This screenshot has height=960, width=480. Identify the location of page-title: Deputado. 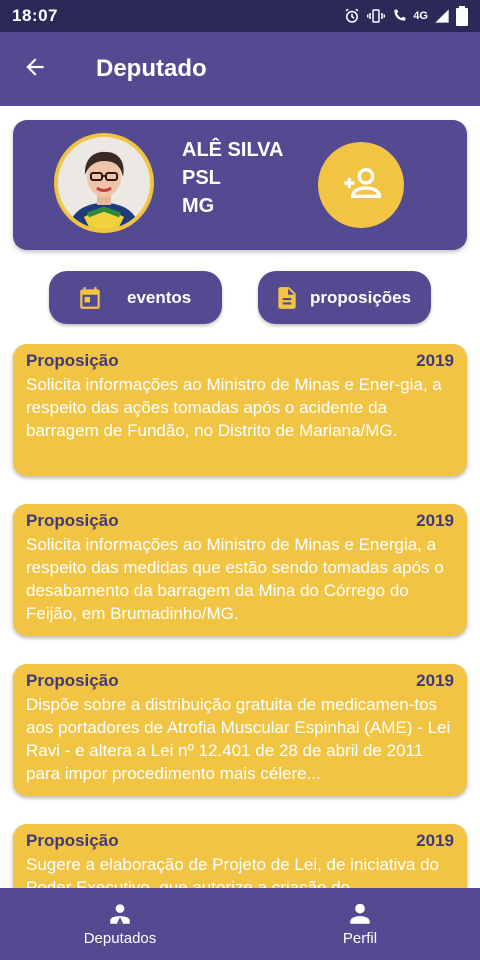
(151, 68).